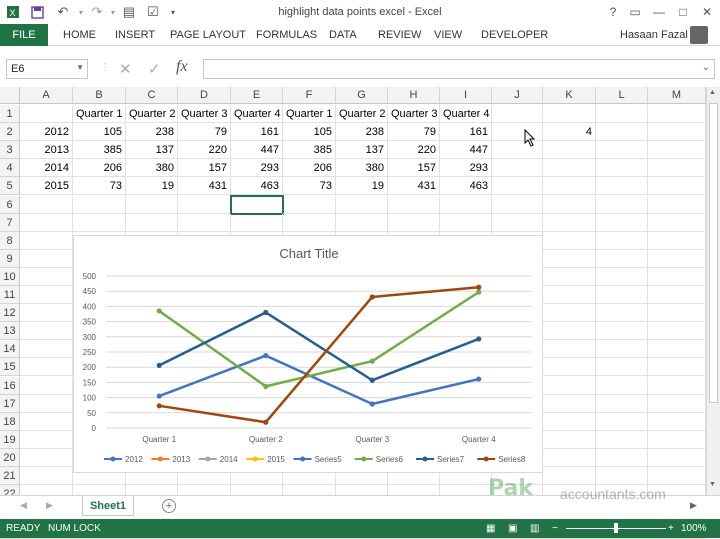  Describe the element at coordinates (257, 204) in the screenshot. I see `cell-e6` at that location.